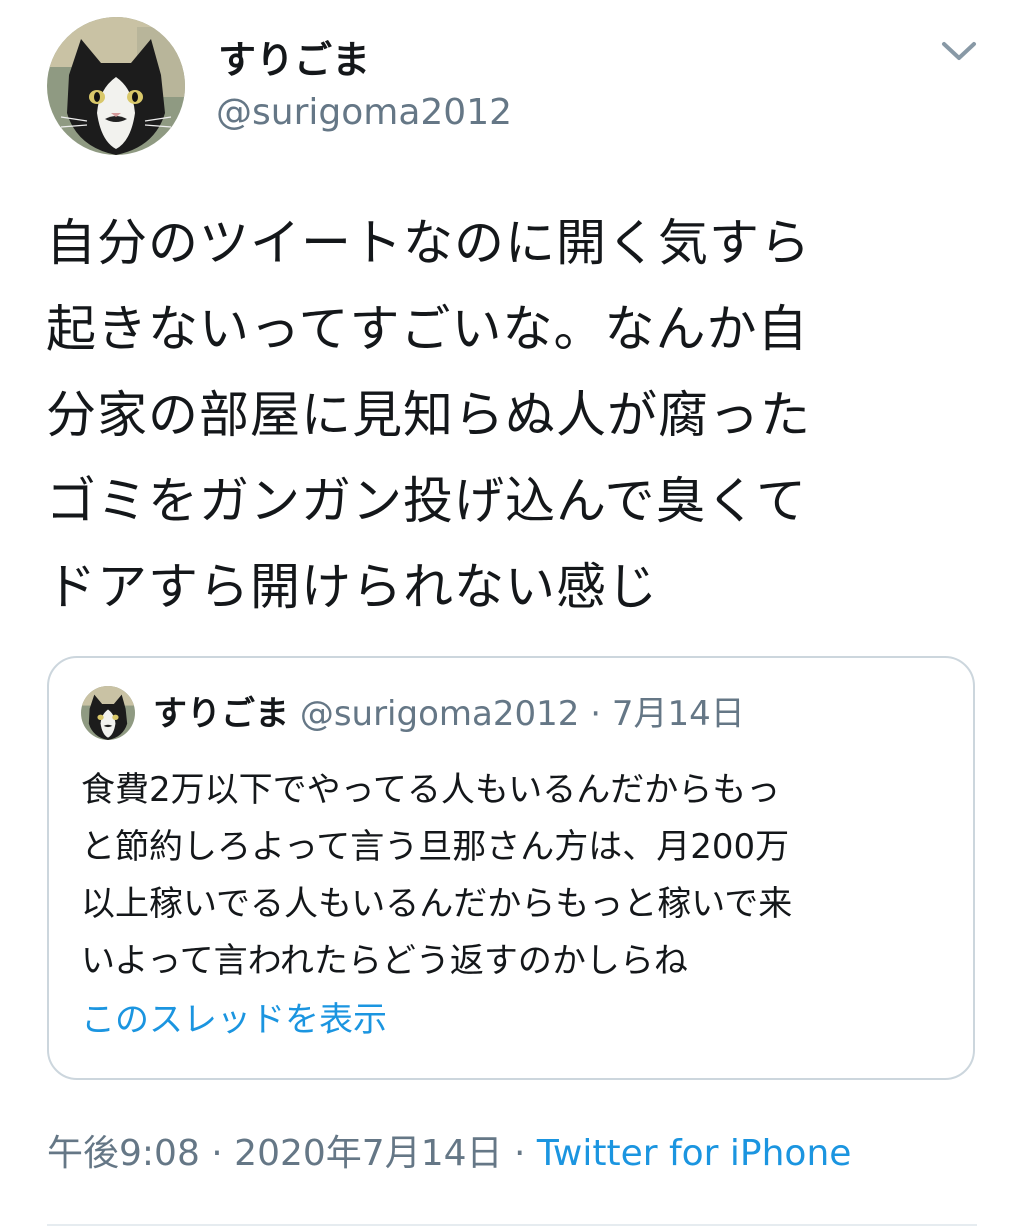  What do you see at coordinates (428, 415) in the screenshot?
I see `tweet-text-line: 分家の部屋に見知らぬ人が腐った` at bounding box center [428, 415].